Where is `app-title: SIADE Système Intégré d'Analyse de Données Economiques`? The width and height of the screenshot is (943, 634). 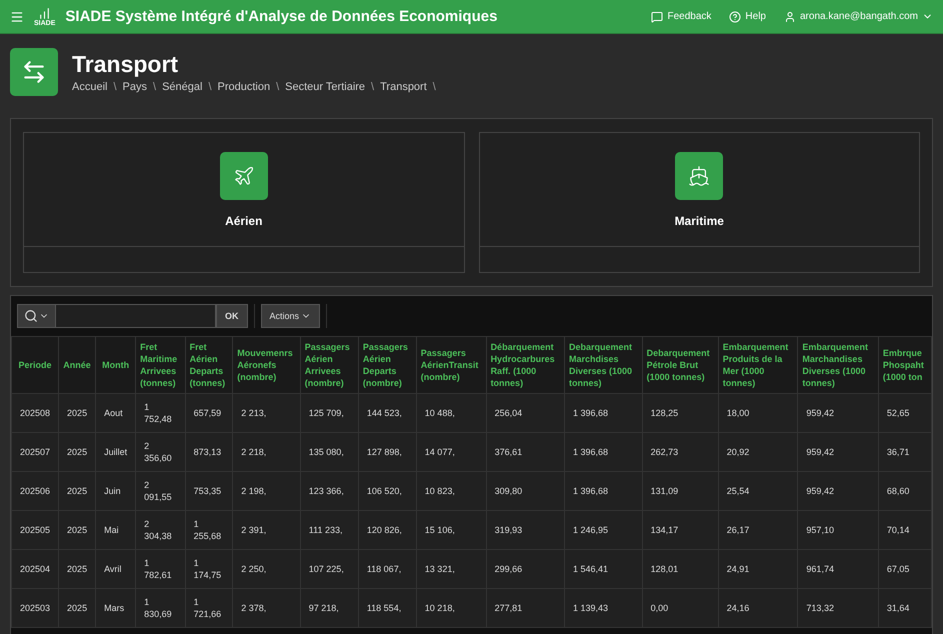
app-title: SIADE Système Intégré d'Analyse de Données Economiques is located at coordinates (281, 16).